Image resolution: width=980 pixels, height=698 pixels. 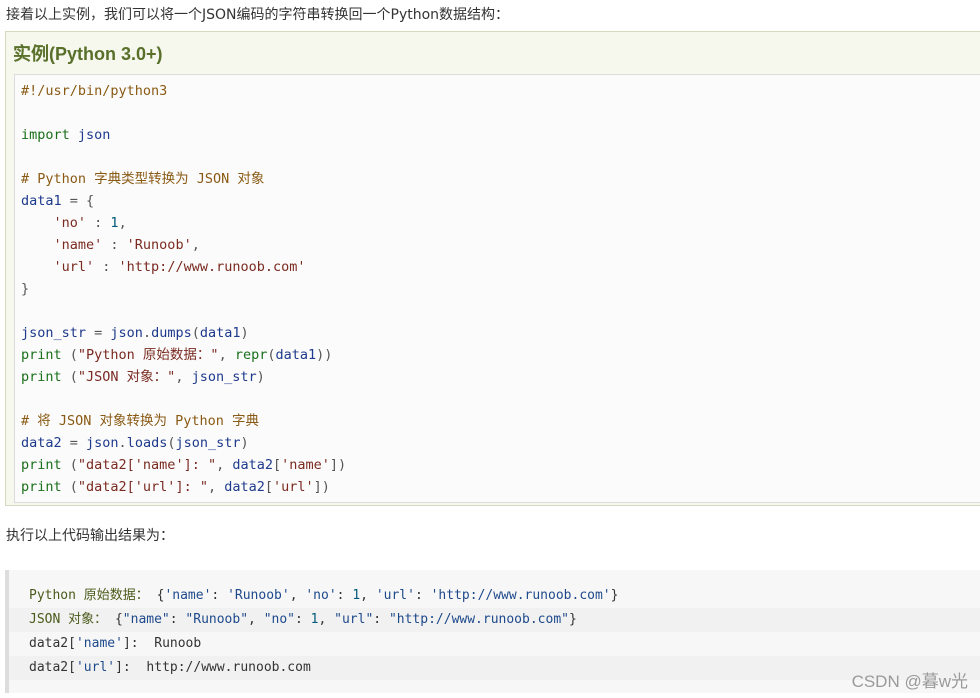 I want to click on output-line: data2['name']: Runoob, so click(x=115, y=644).